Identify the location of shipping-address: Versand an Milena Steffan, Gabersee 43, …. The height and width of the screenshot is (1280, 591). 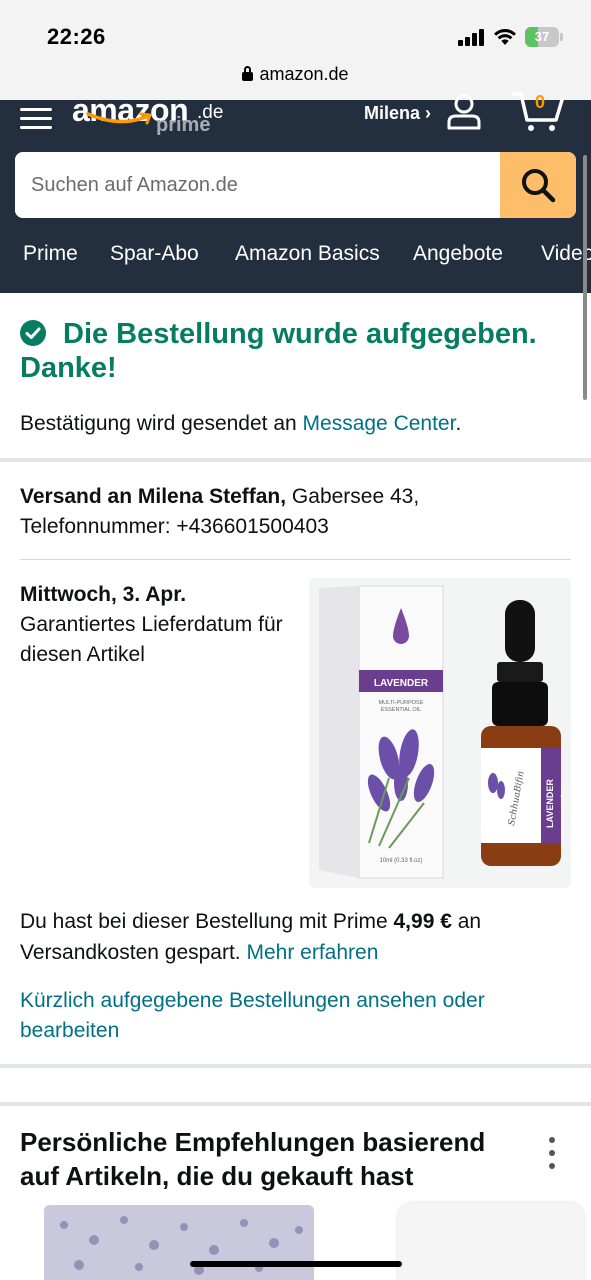
(297, 512).